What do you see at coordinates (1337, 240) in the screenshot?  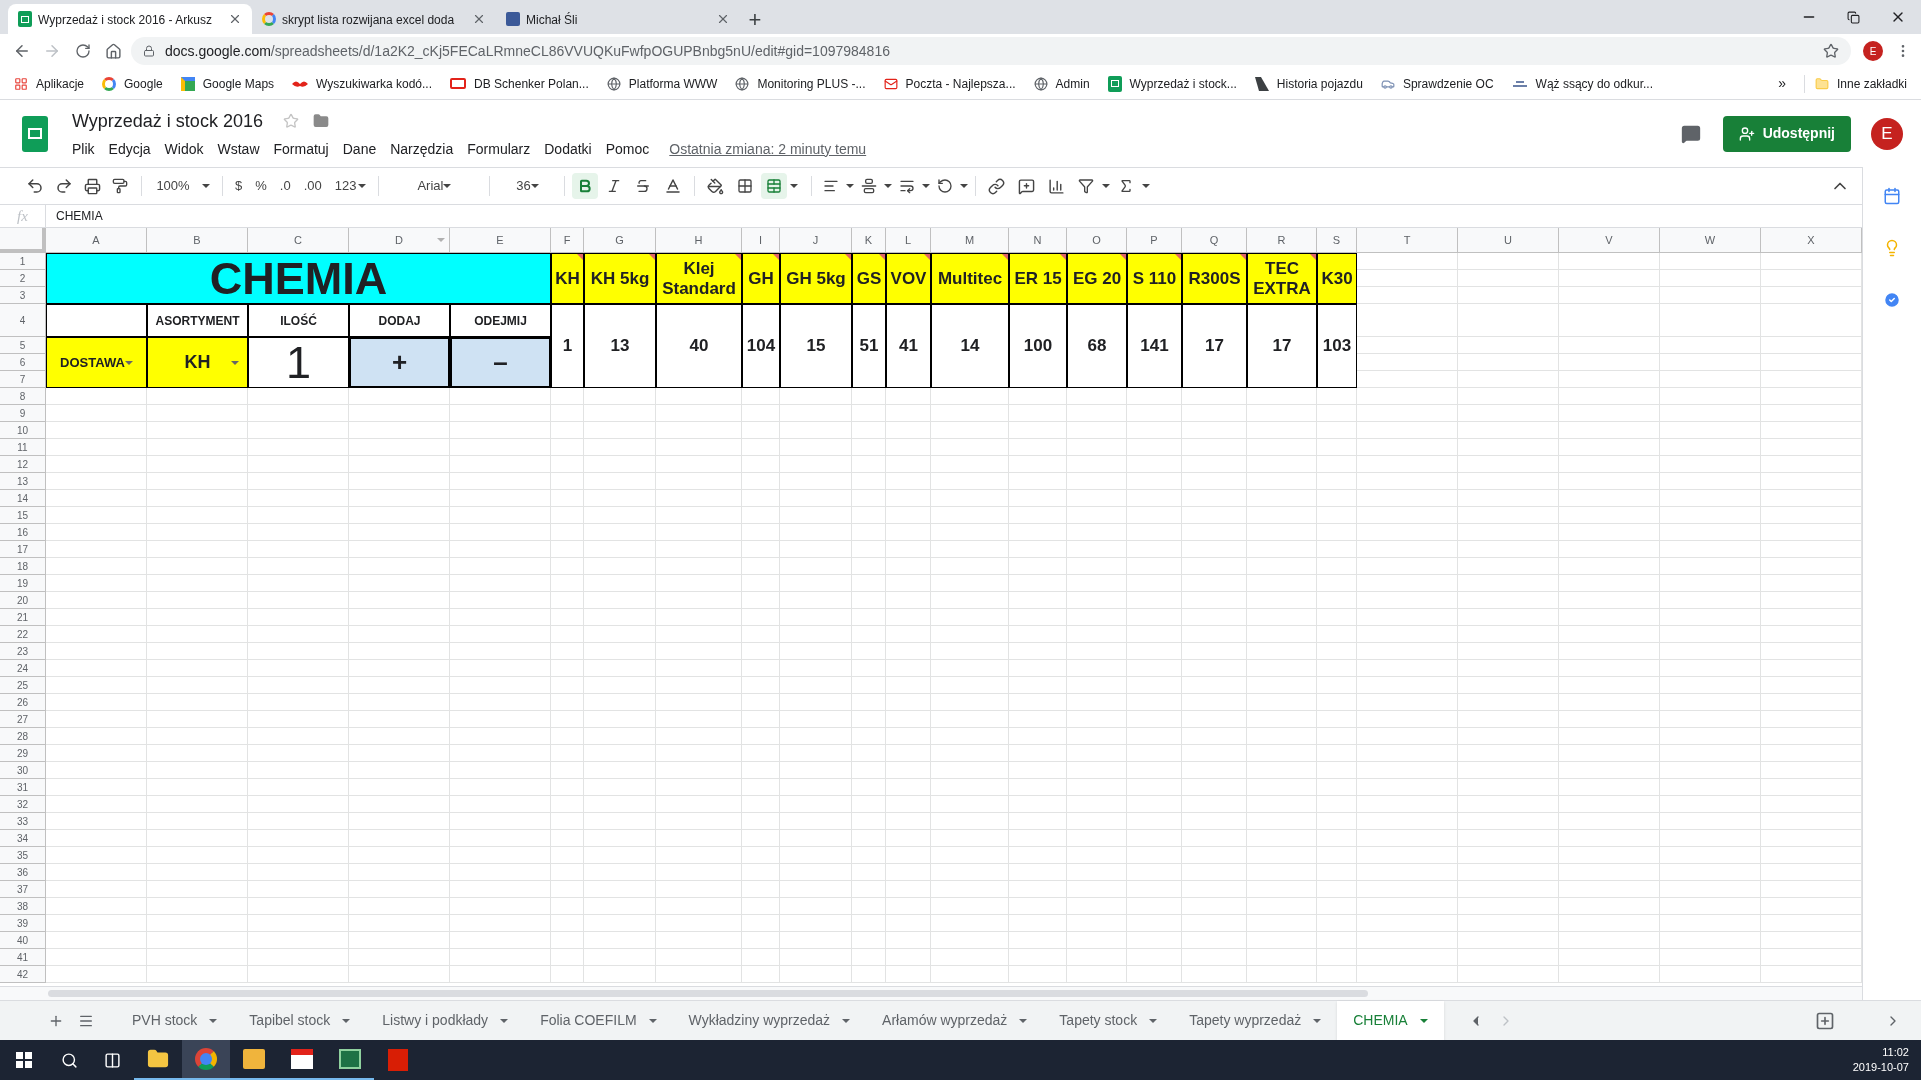 I see `column-header: S` at bounding box center [1337, 240].